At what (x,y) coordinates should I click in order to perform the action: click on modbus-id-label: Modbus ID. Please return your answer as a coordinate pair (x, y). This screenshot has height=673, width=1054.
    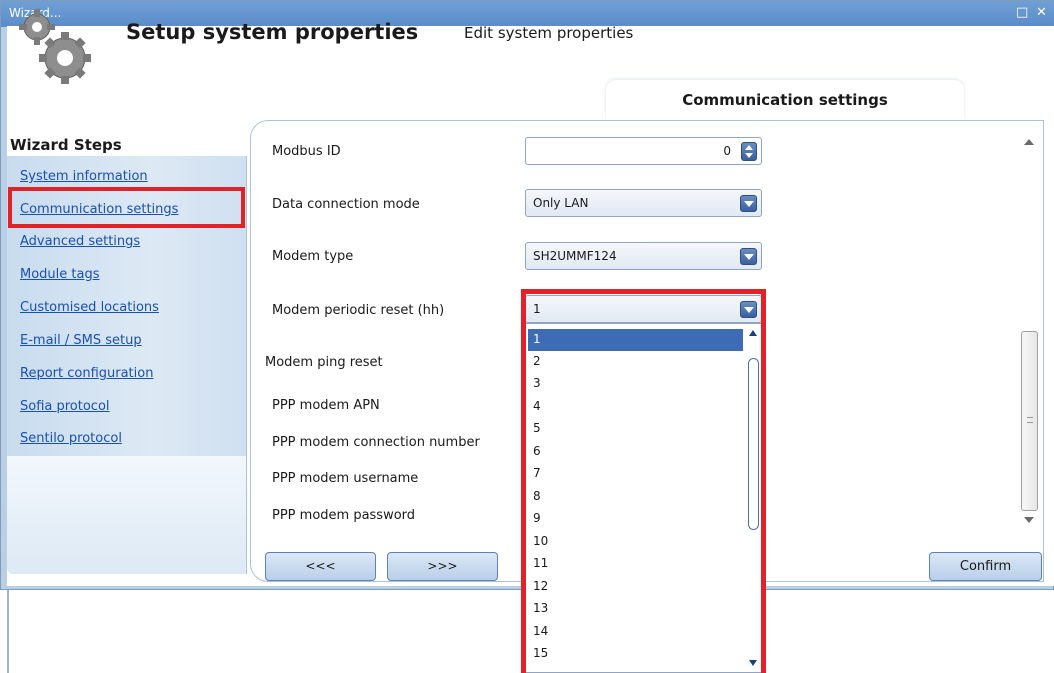
    Looking at the image, I should click on (306, 151).